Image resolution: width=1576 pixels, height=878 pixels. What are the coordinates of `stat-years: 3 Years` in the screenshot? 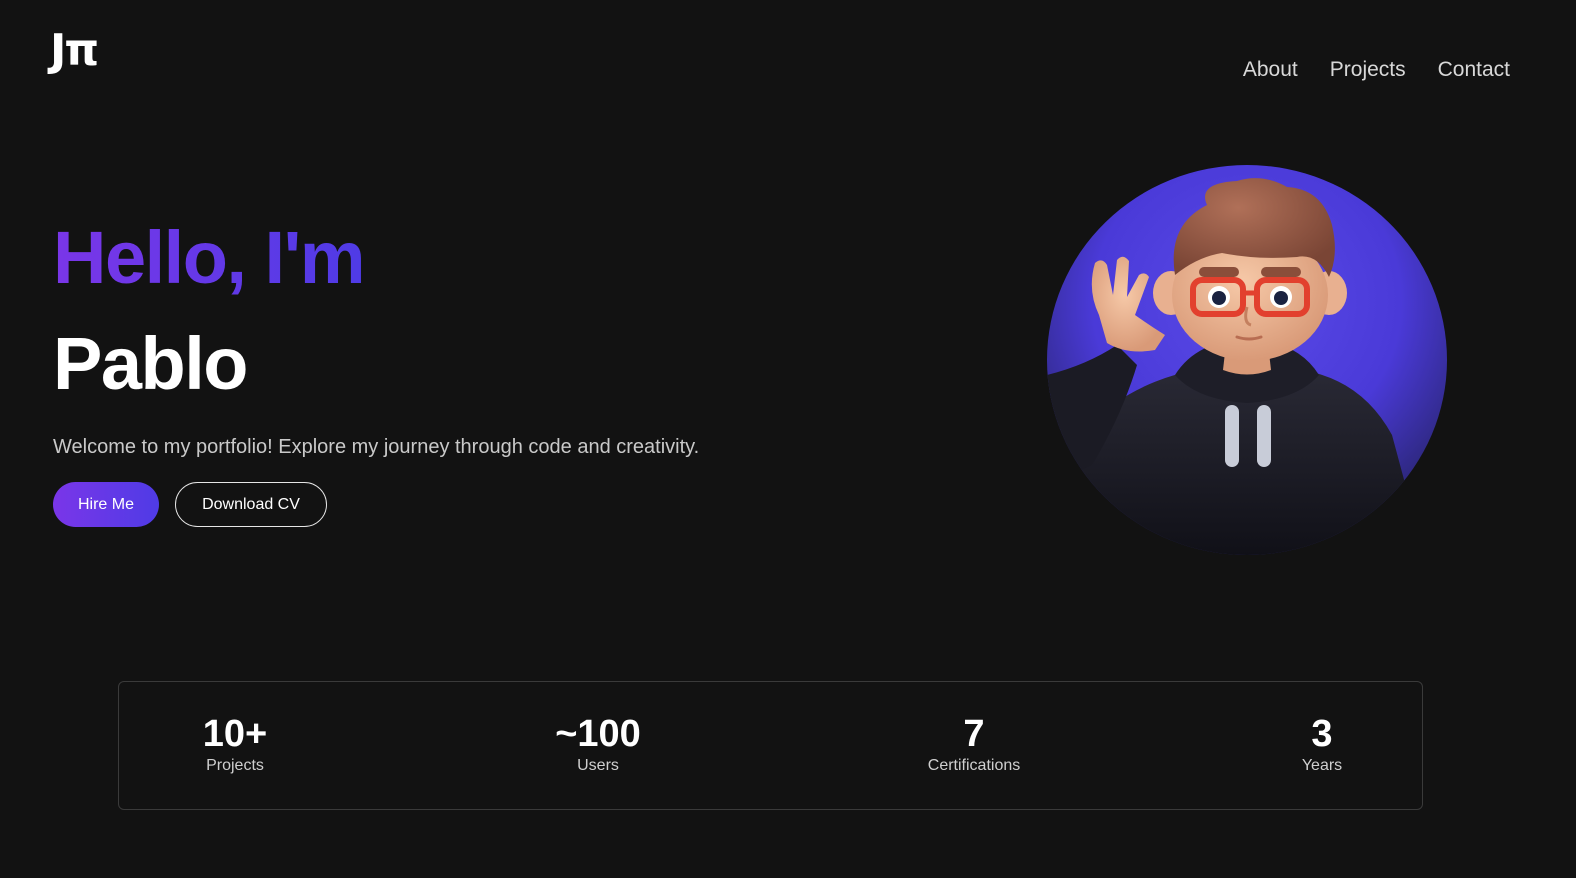 It's located at (1322, 744).